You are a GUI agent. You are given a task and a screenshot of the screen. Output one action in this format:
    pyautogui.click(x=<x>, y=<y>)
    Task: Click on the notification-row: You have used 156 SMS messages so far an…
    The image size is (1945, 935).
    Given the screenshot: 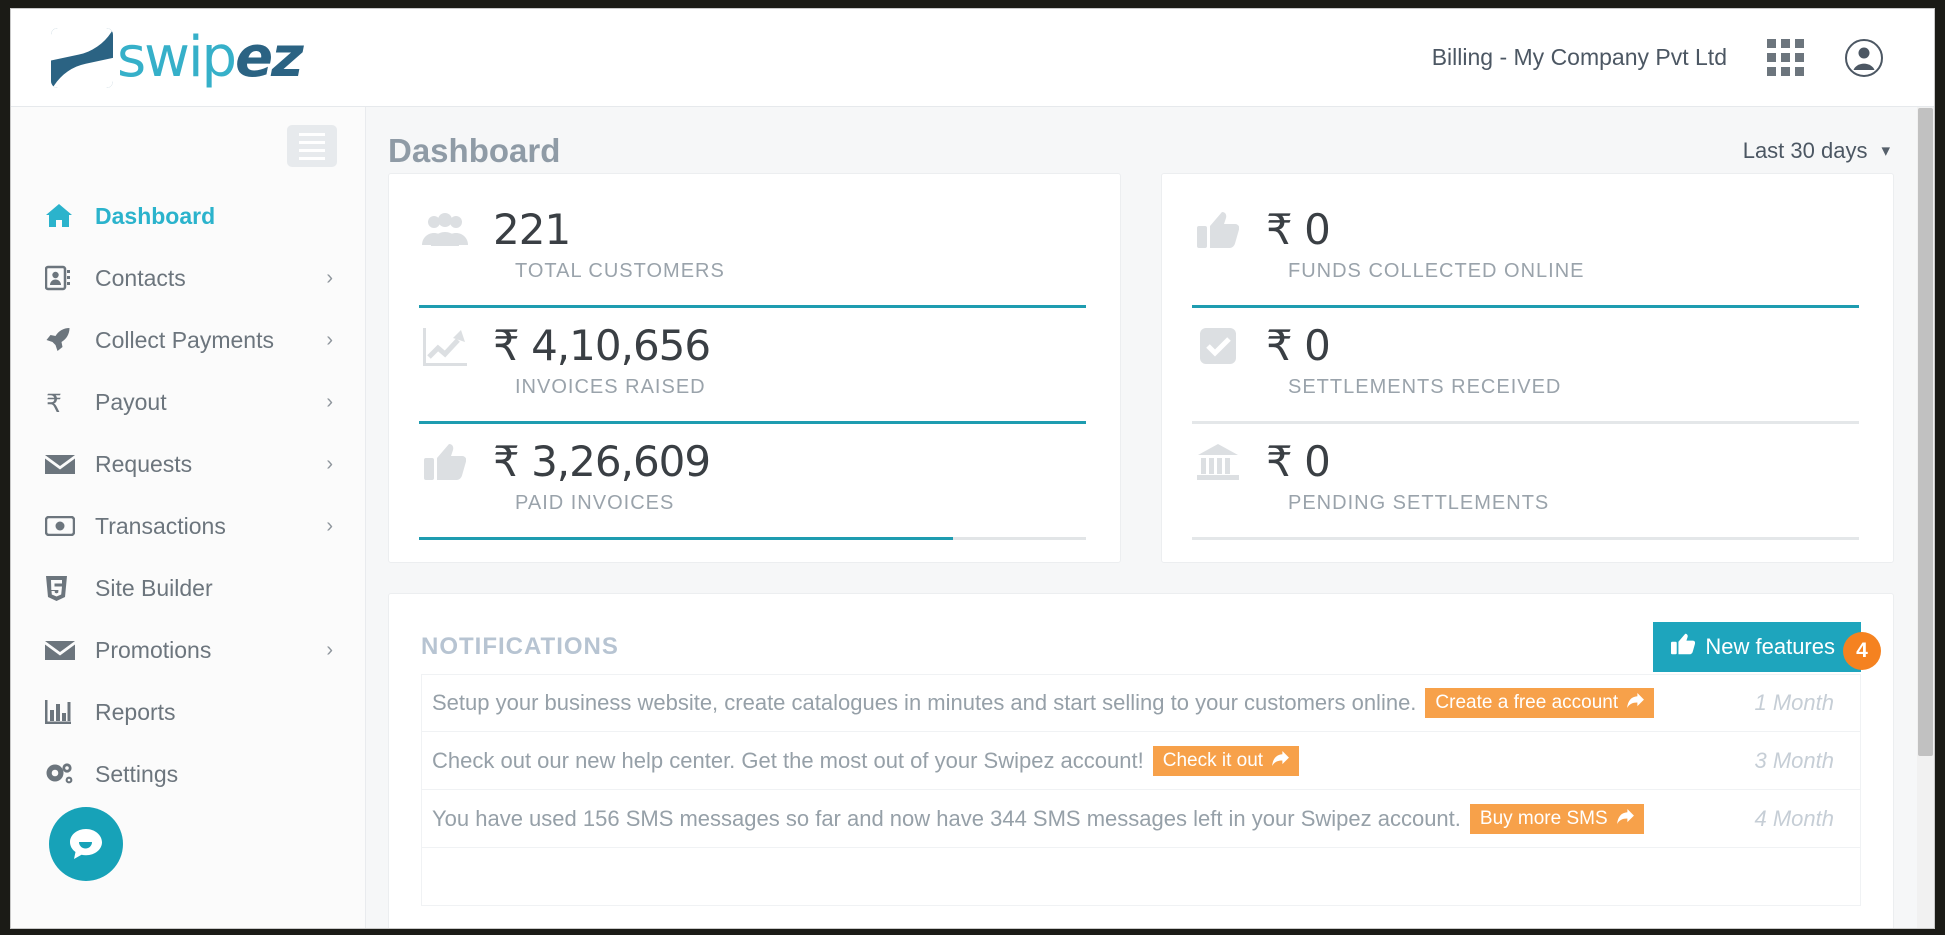 What is the action you would take?
    pyautogui.click(x=1141, y=819)
    